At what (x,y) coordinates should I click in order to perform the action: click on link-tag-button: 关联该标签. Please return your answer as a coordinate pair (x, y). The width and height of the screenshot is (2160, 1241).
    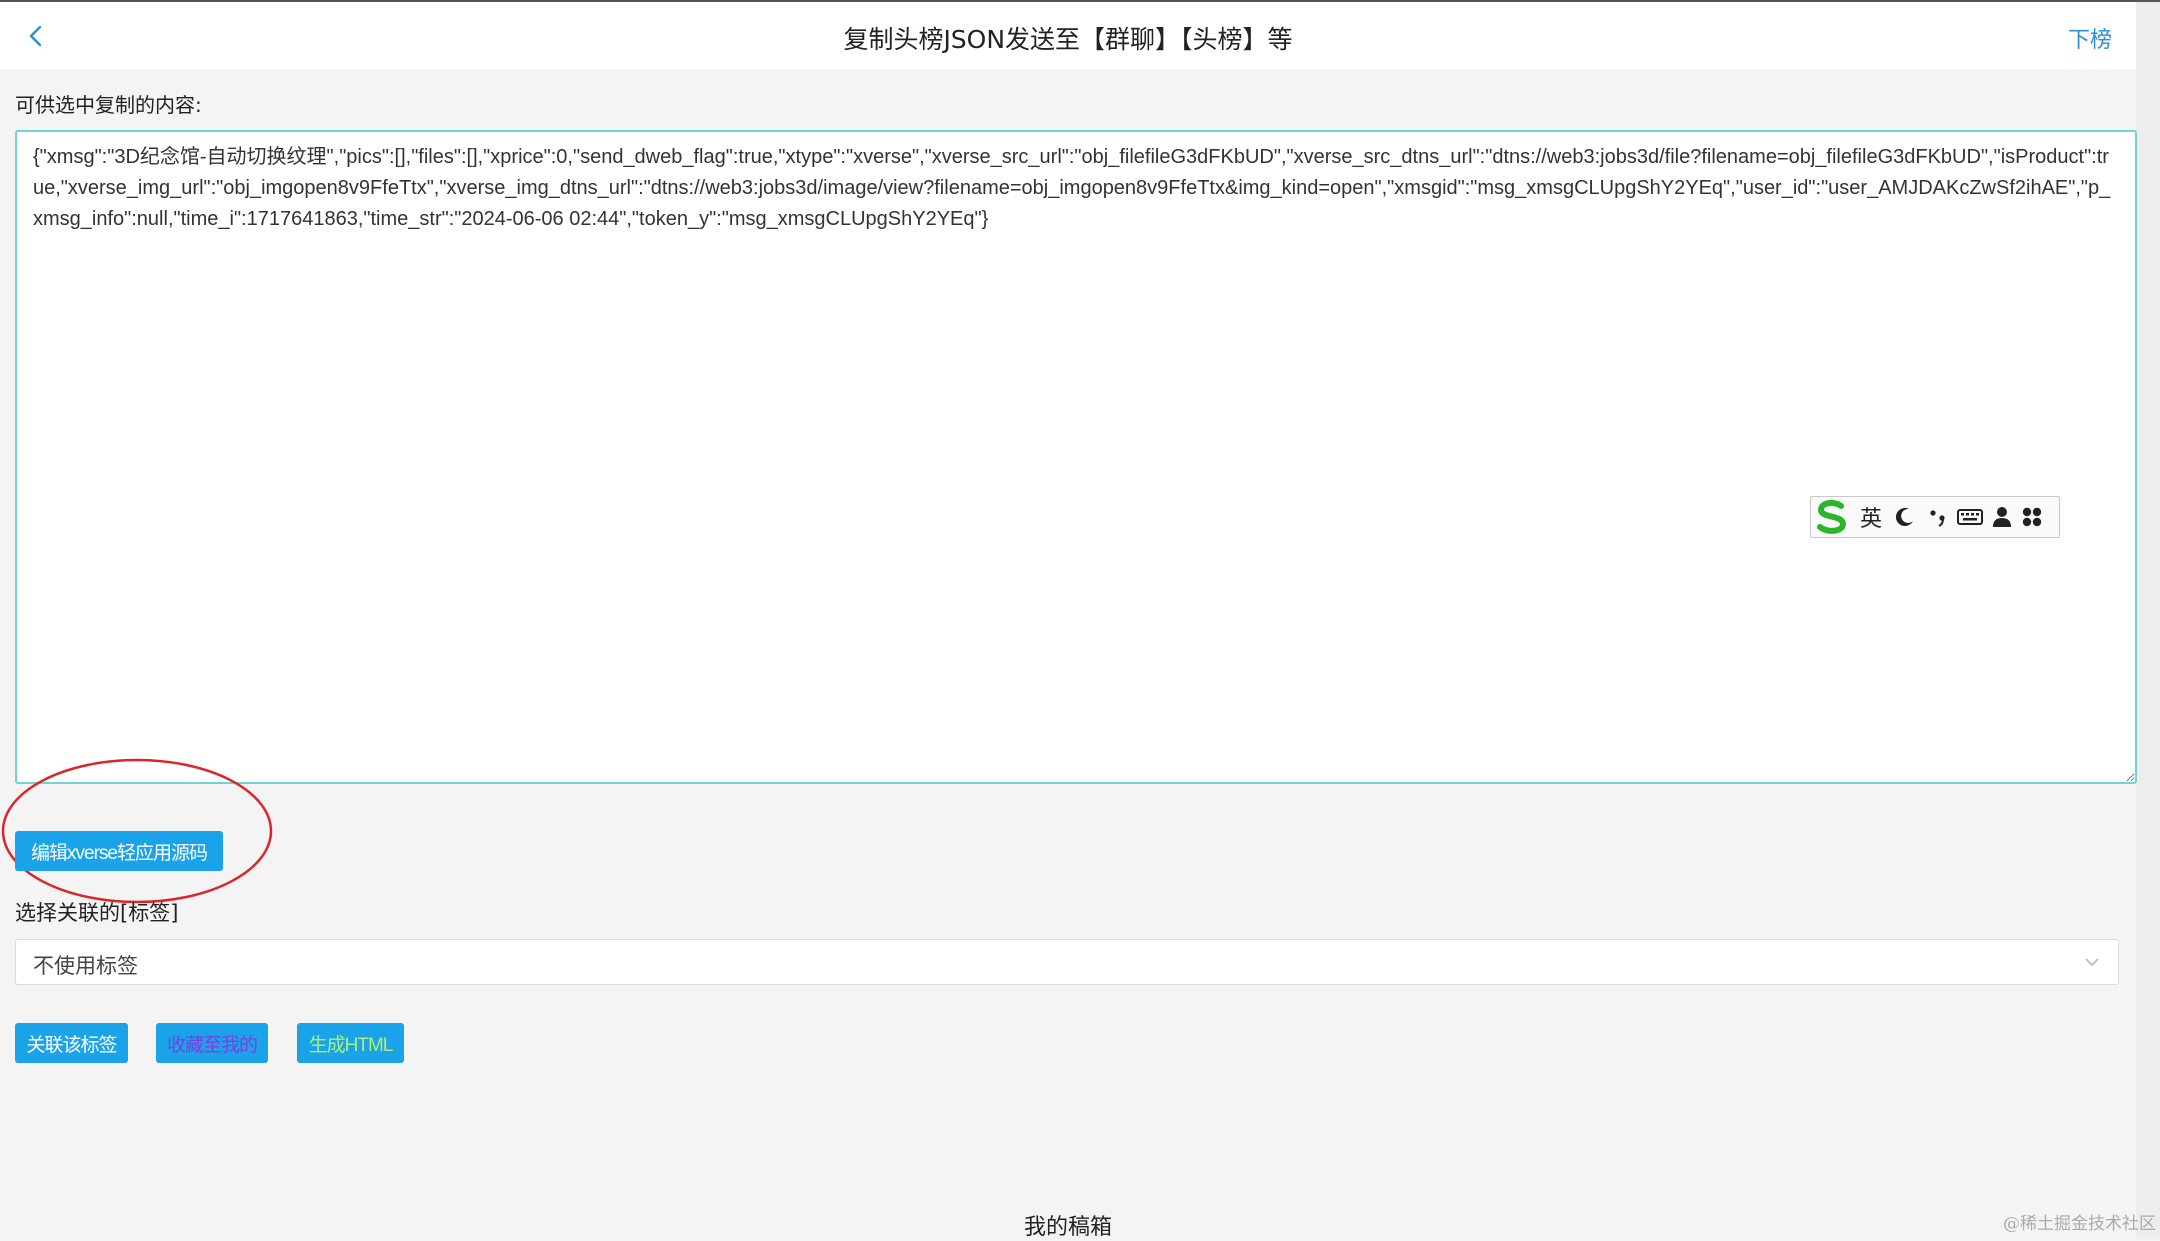
    Looking at the image, I should click on (71, 1043).